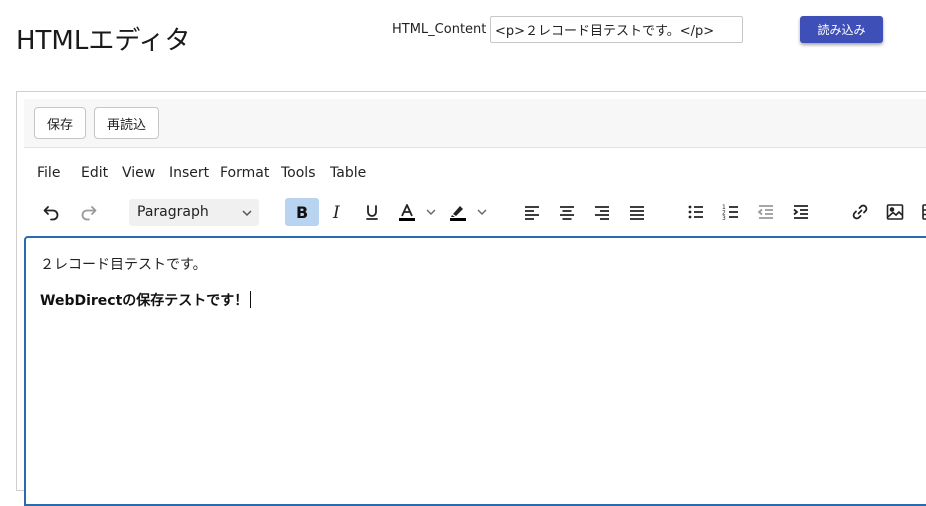 The width and height of the screenshot is (926, 506). I want to click on content-paragraph-bold: WebDirectの保存テストです！, so click(146, 300).